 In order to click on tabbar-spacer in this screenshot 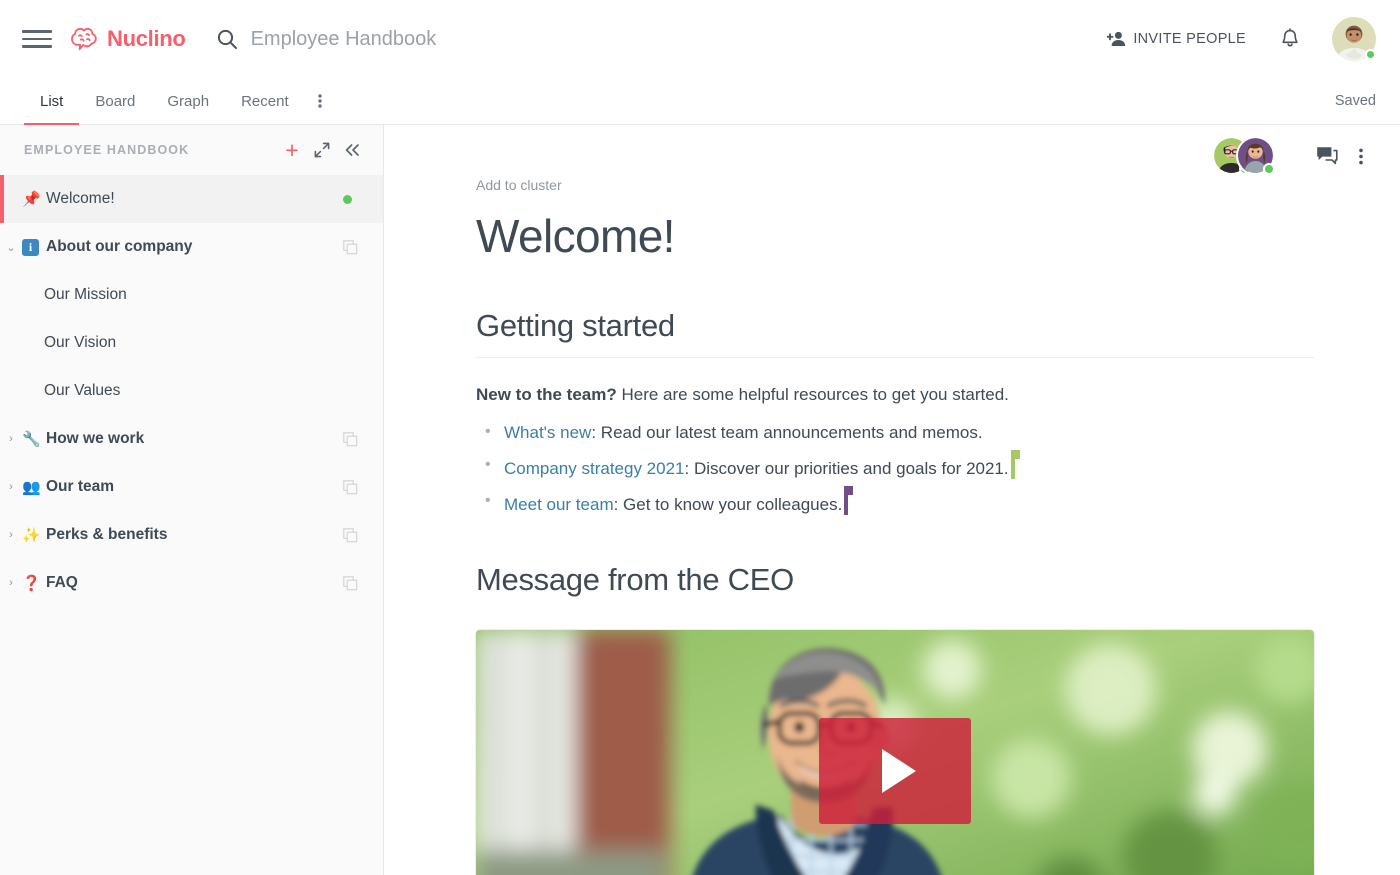, I will do `click(835, 101)`.